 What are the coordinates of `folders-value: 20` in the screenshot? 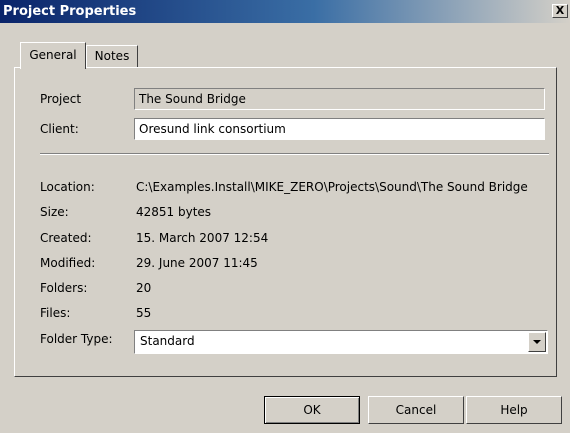 It's located at (144, 288).